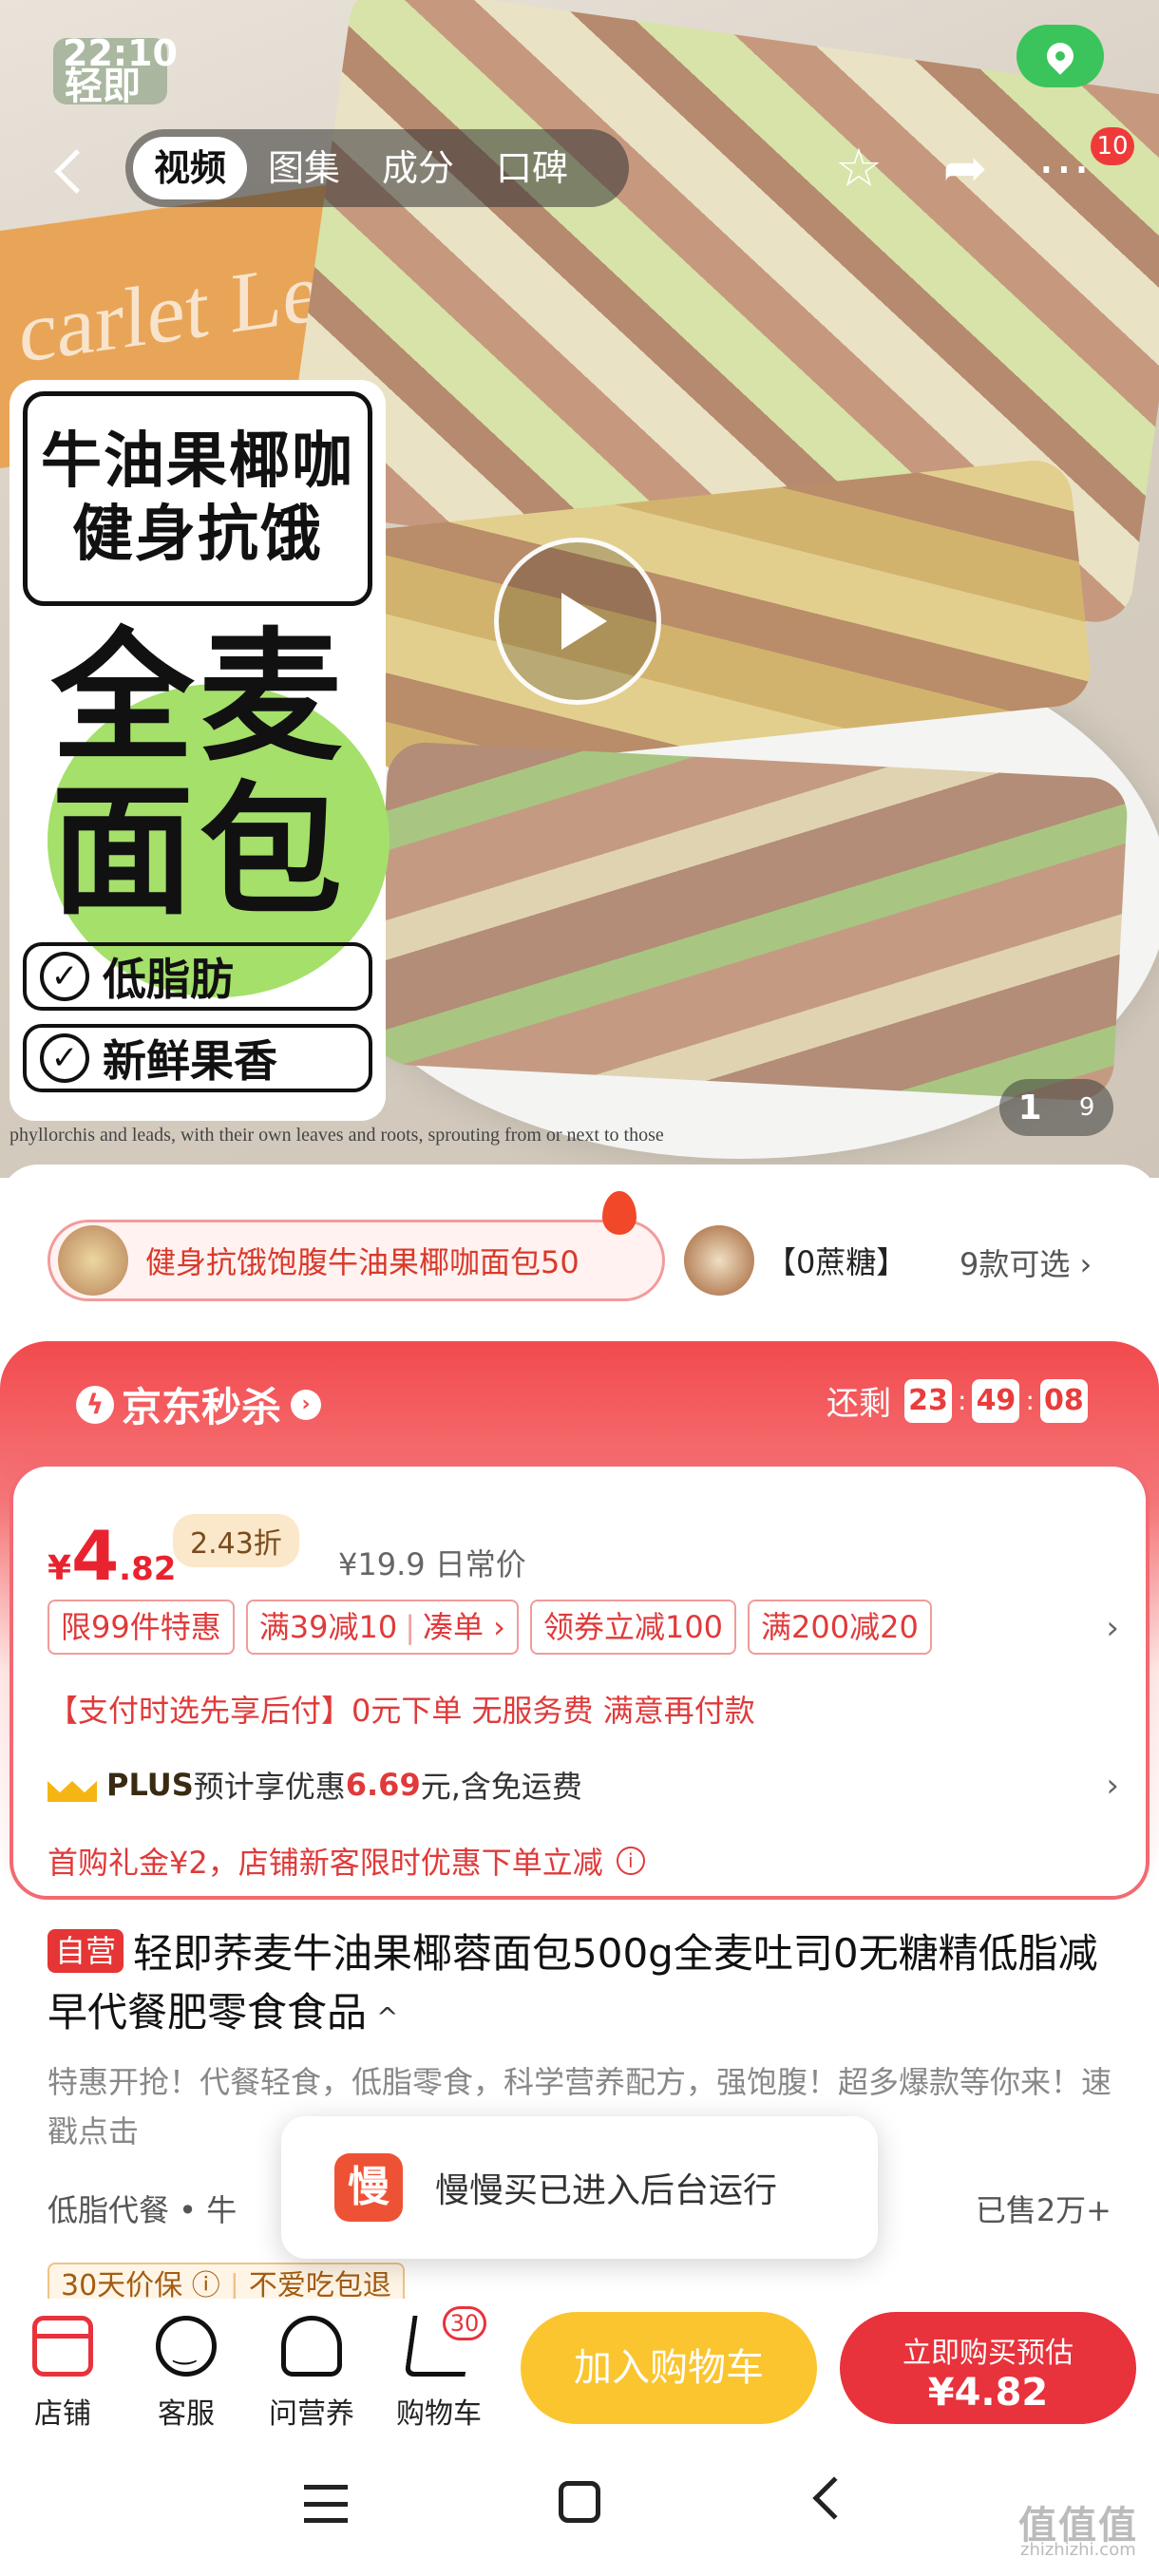 The width and height of the screenshot is (1159, 2576). Describe the element at coordinates (362, 1262) in the screenshot. I see `variant-selected-label: 健身抗饿饱腹牛油果椰咖面包50` at that location.